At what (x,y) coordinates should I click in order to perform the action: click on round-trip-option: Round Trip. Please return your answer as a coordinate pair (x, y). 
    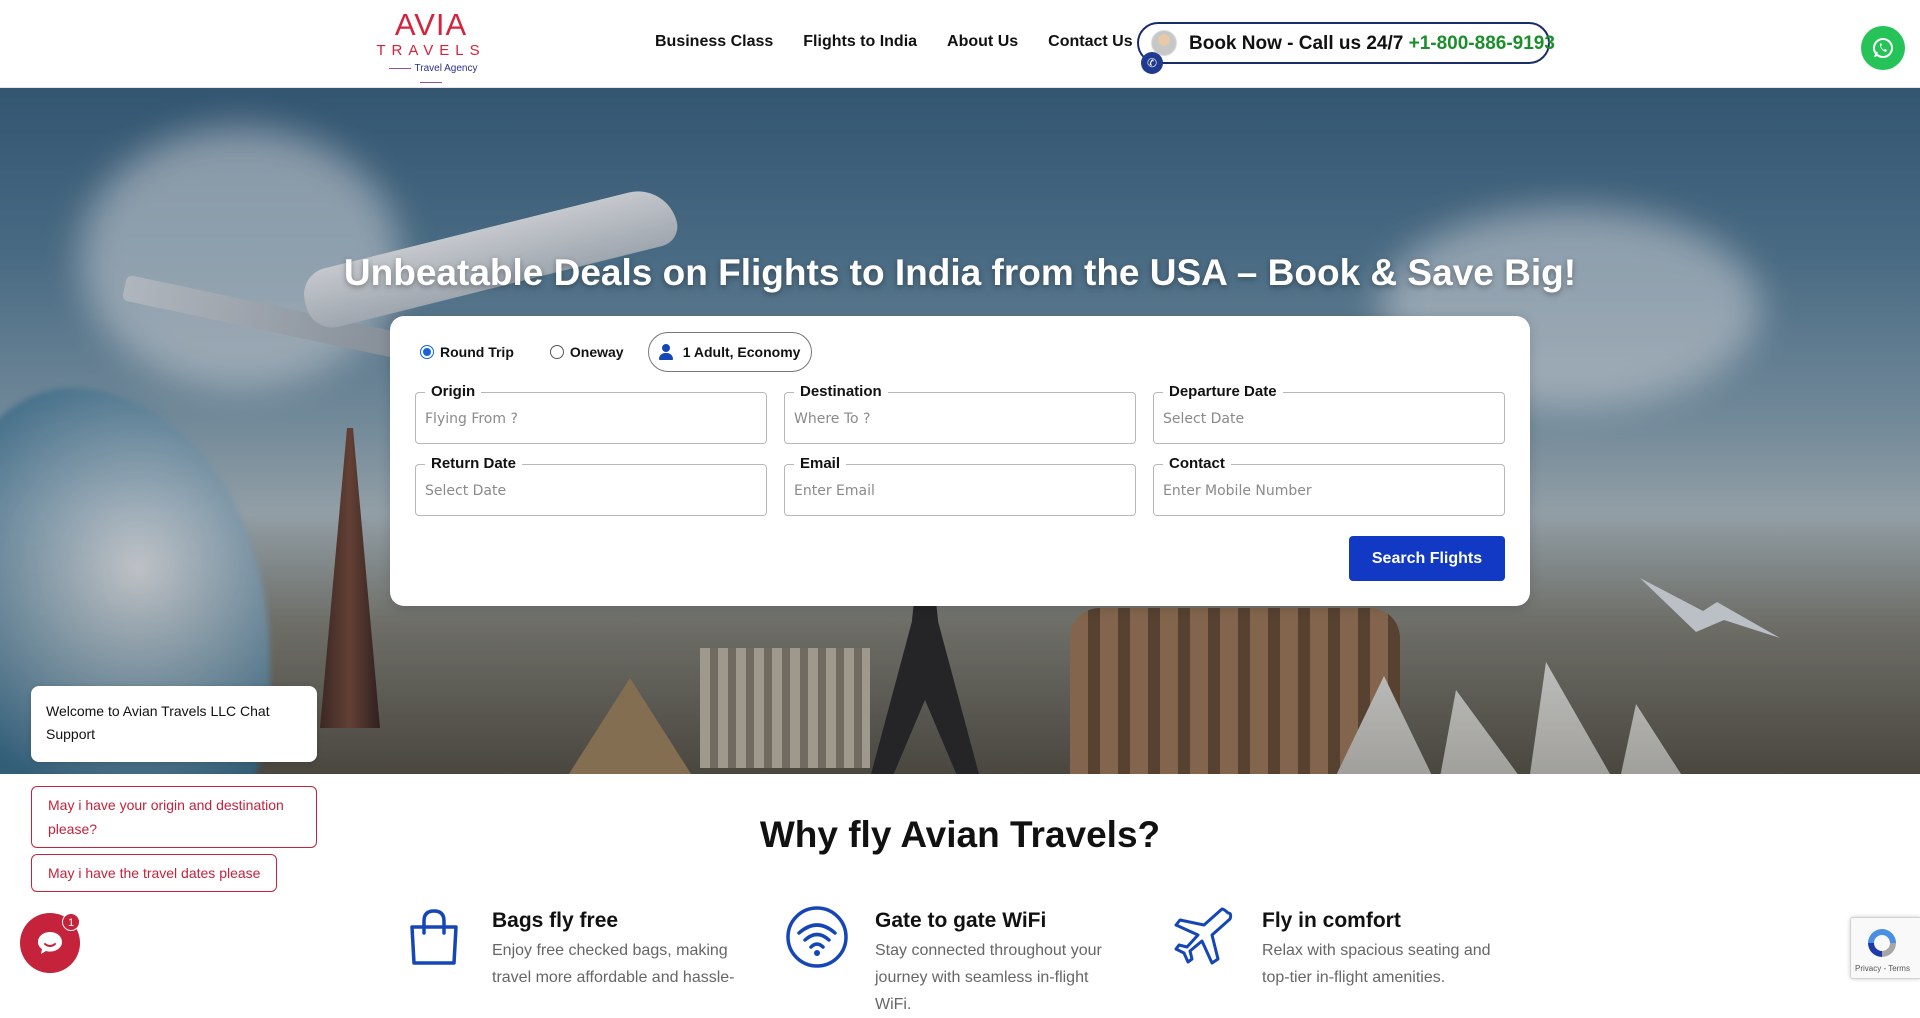
    Looking at the image, I should click on (467, 352).